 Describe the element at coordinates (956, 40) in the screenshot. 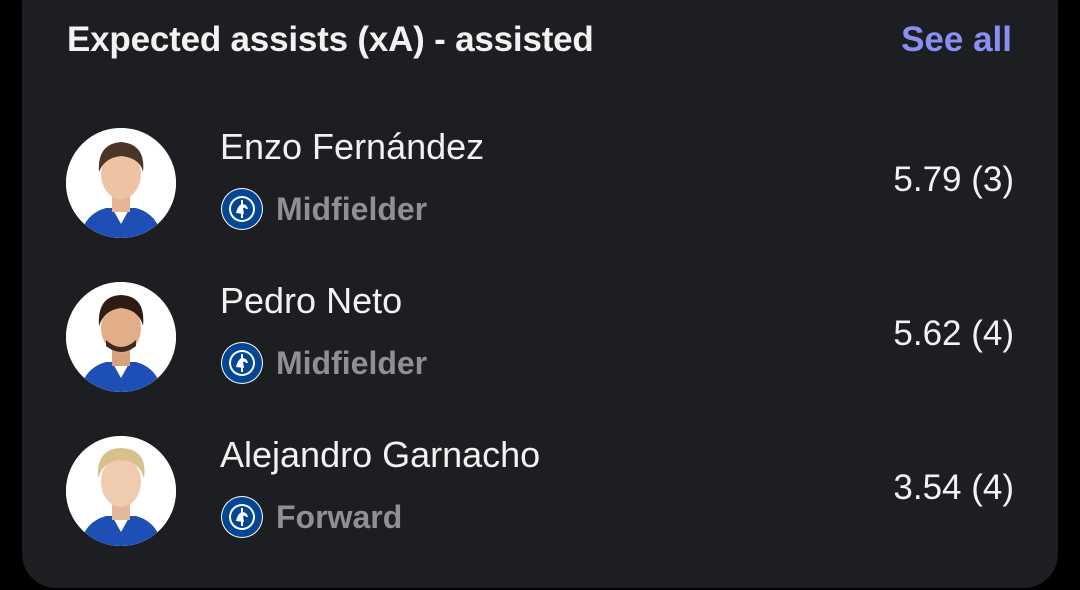

I see `see-all-link: See all` at that location.